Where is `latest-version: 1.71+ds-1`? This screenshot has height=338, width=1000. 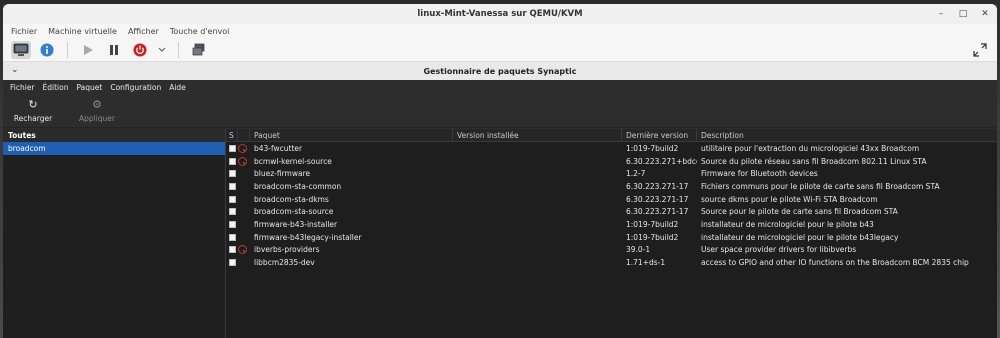
latest-version: 1.71+ds-1 is located at coordinates (646, 263).